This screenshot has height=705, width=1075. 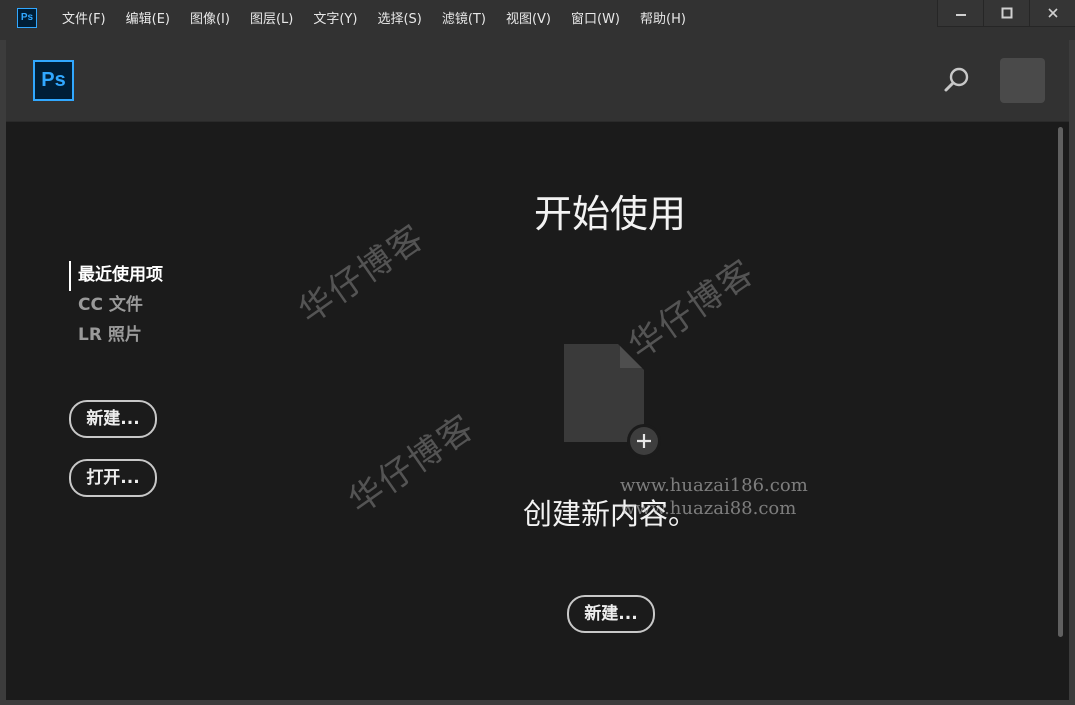 What do you see at coordinates (335, 20) in the screenshot?
I see `menu-type: 文字(Y)` at bounding box center [335, 20].